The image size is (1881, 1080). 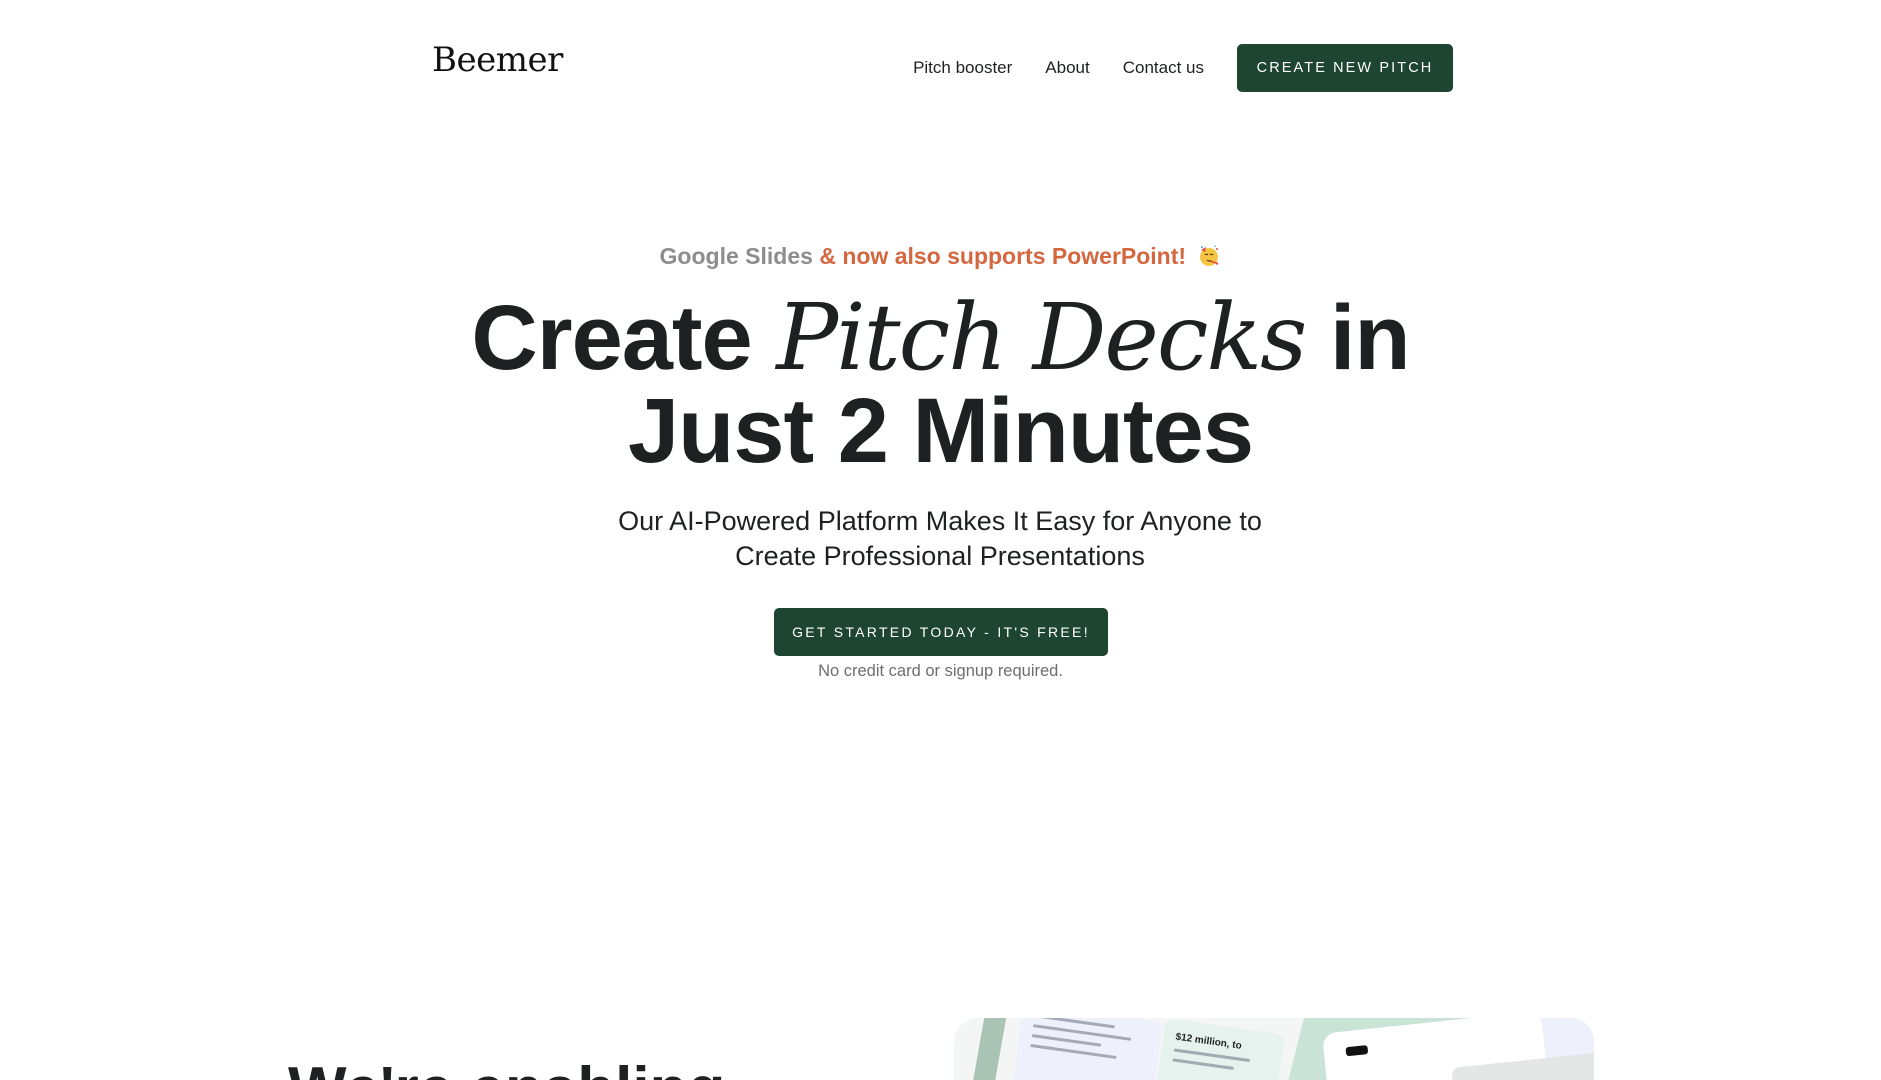 I want to click on create-new-pitch-button: CREATE NEW PITCH, so click(x=1345, y=68).